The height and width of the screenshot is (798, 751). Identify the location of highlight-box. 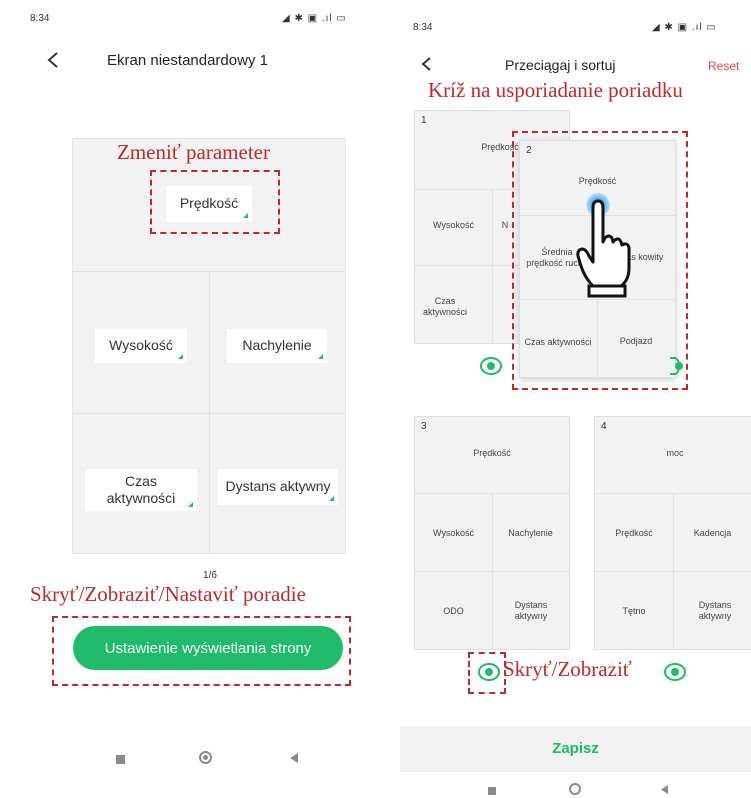
(215, 202).